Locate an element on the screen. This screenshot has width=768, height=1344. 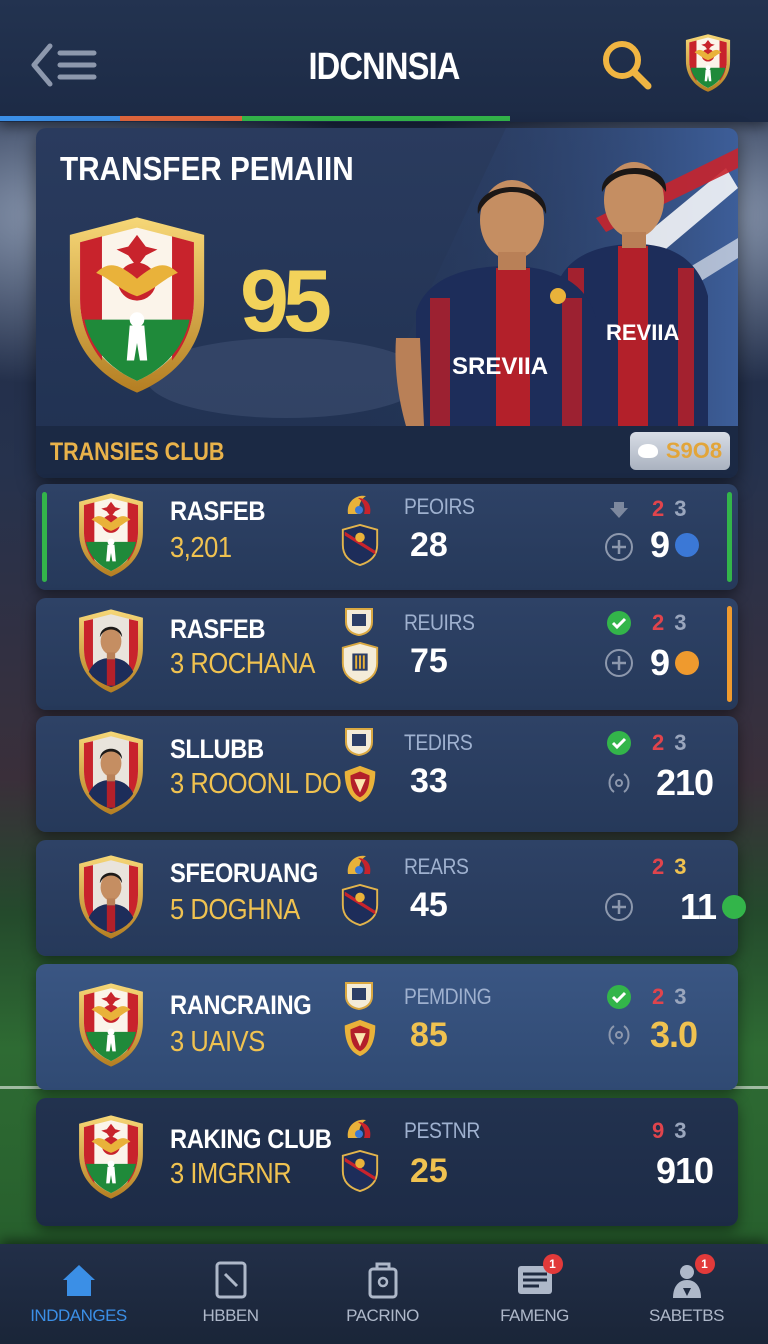
coin-badge: S9O8 is located at coordinates (680, 451).